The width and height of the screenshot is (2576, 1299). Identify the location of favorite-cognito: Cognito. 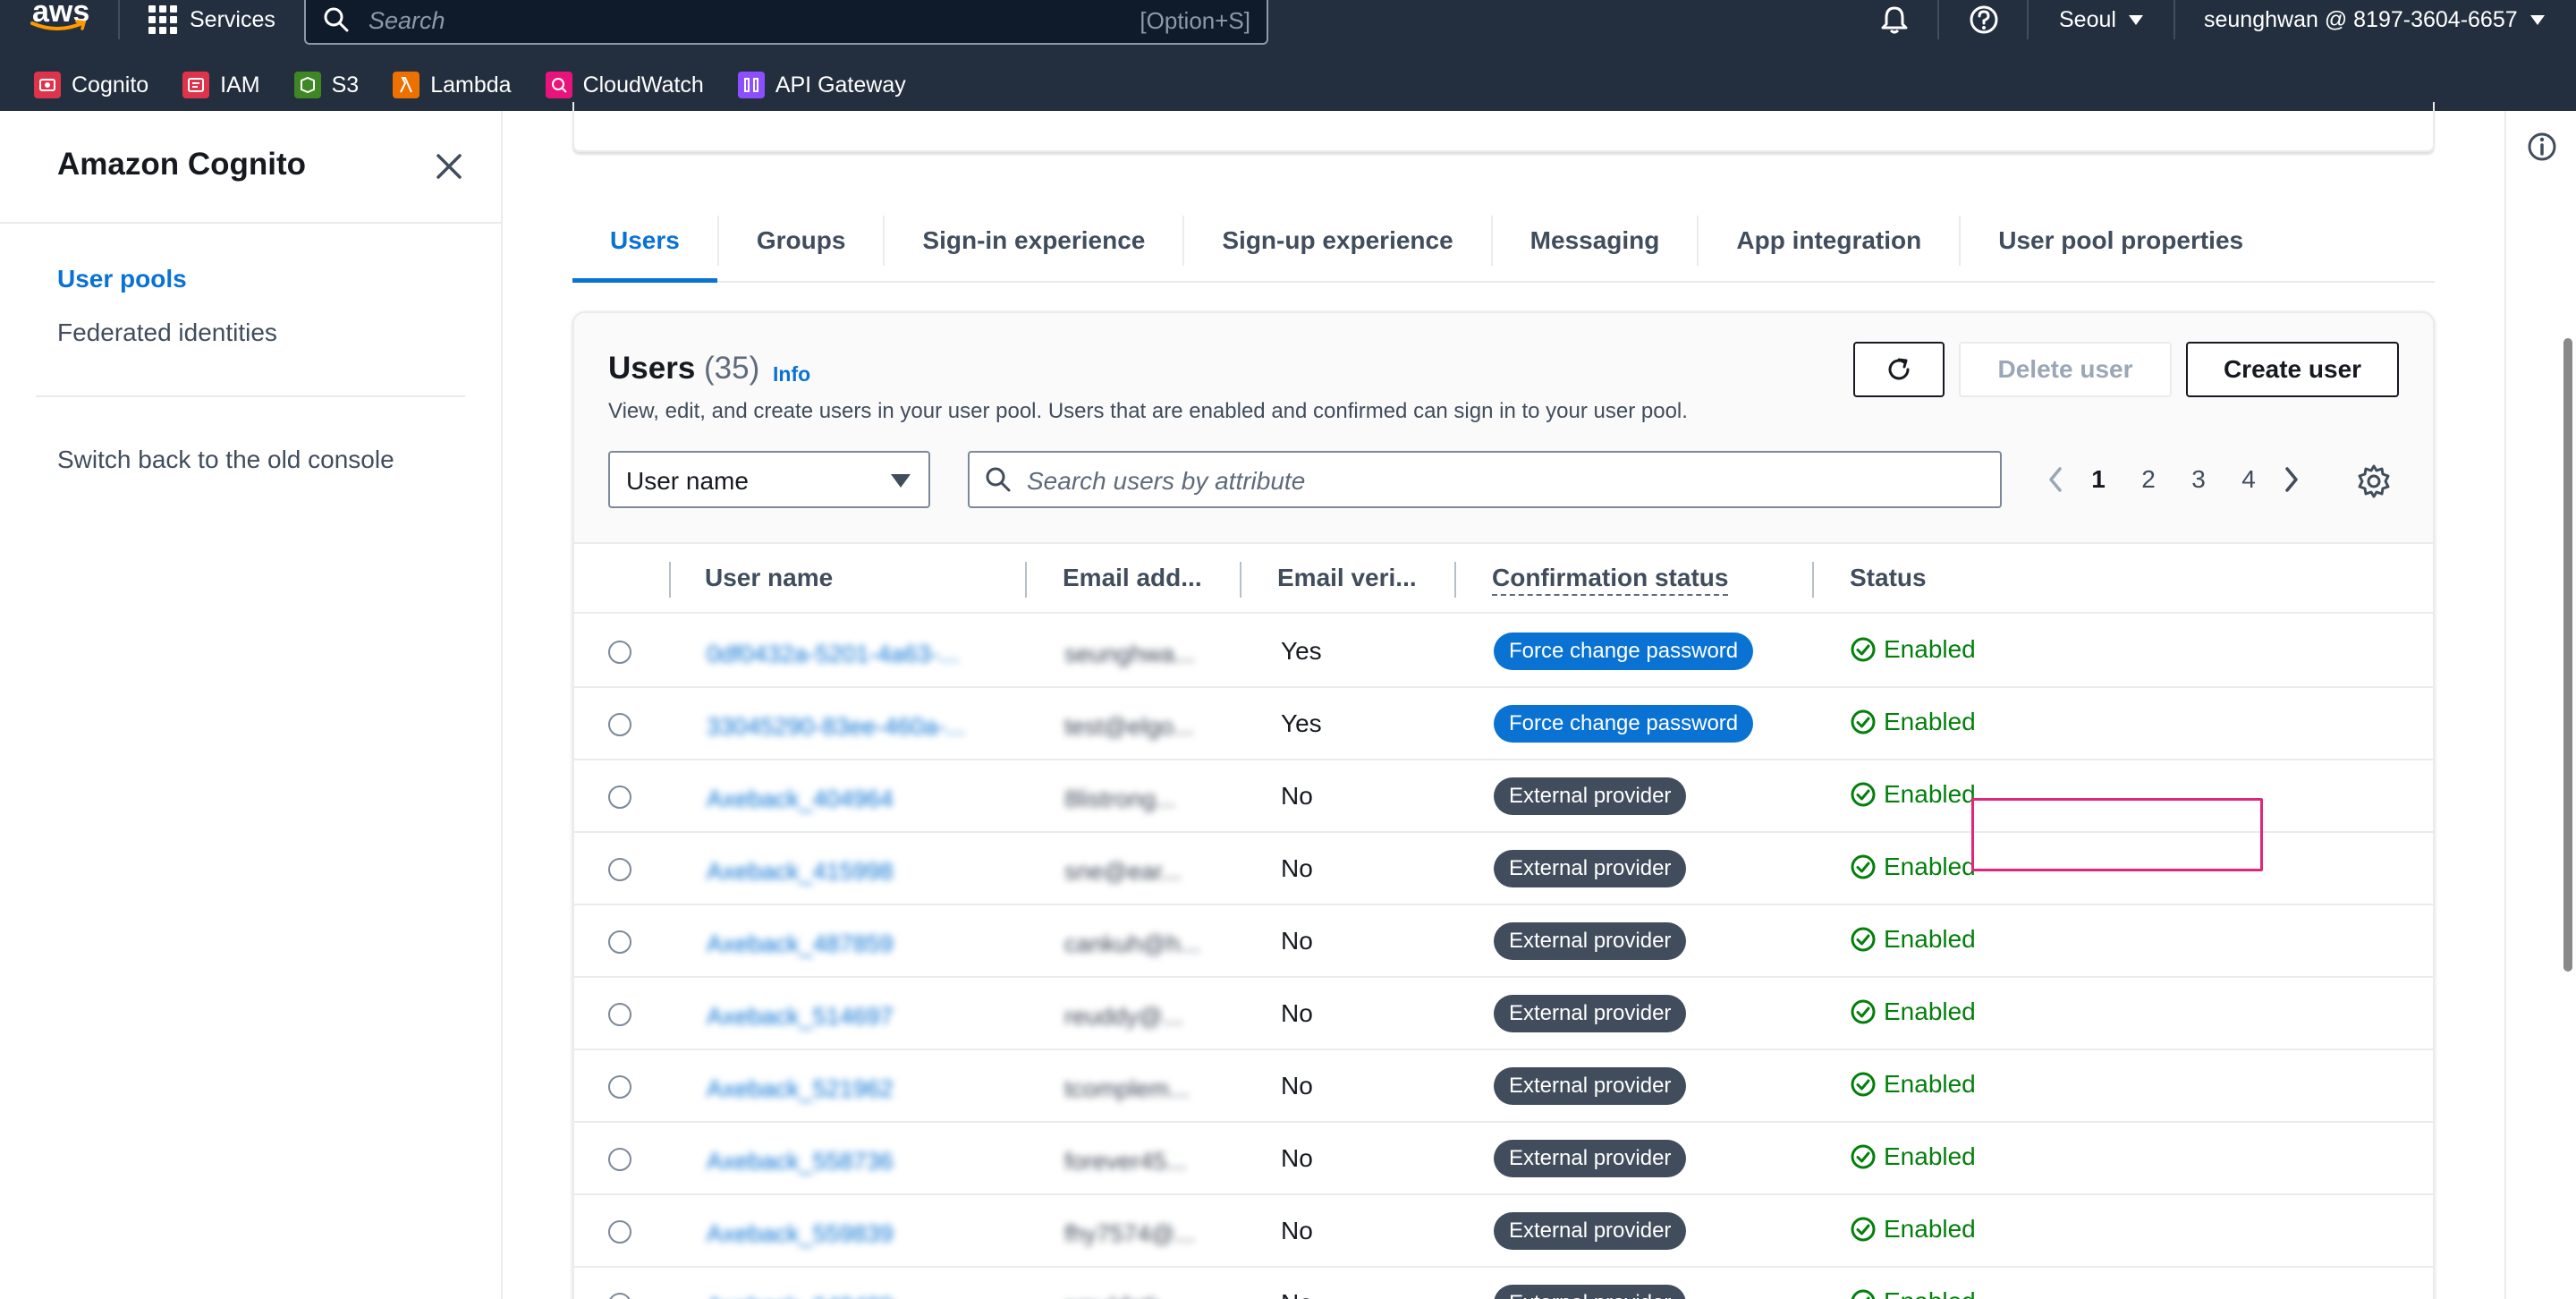
(91, 85).